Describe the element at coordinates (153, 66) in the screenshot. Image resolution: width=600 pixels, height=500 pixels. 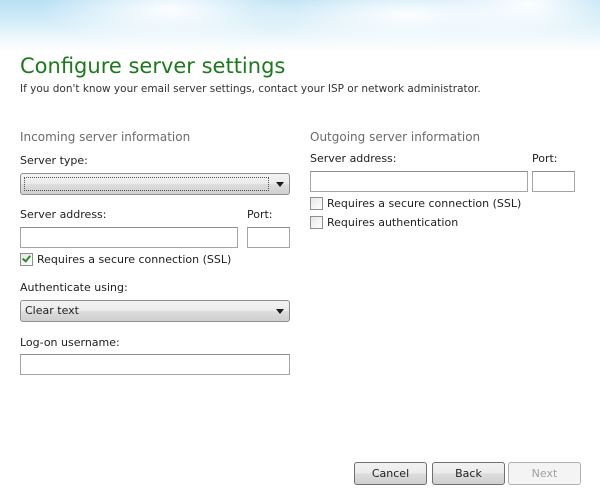
I see `page-title: Configure server settings` at that location.